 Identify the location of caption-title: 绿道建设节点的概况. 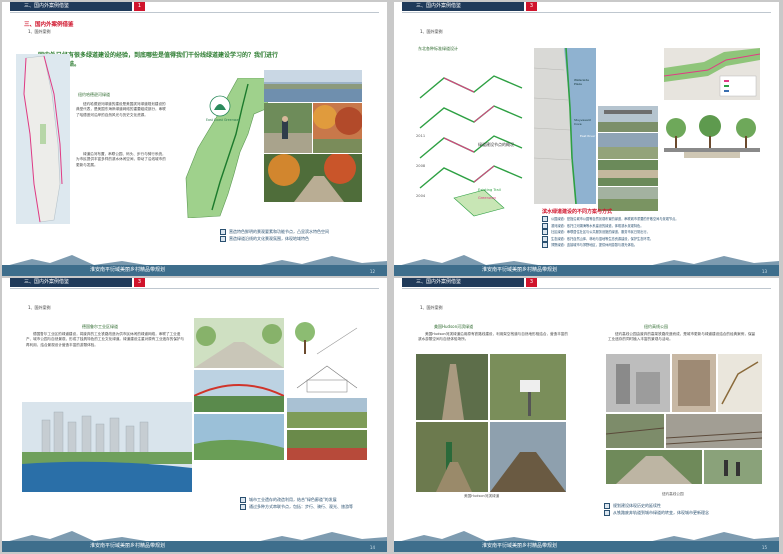
(496, 144).